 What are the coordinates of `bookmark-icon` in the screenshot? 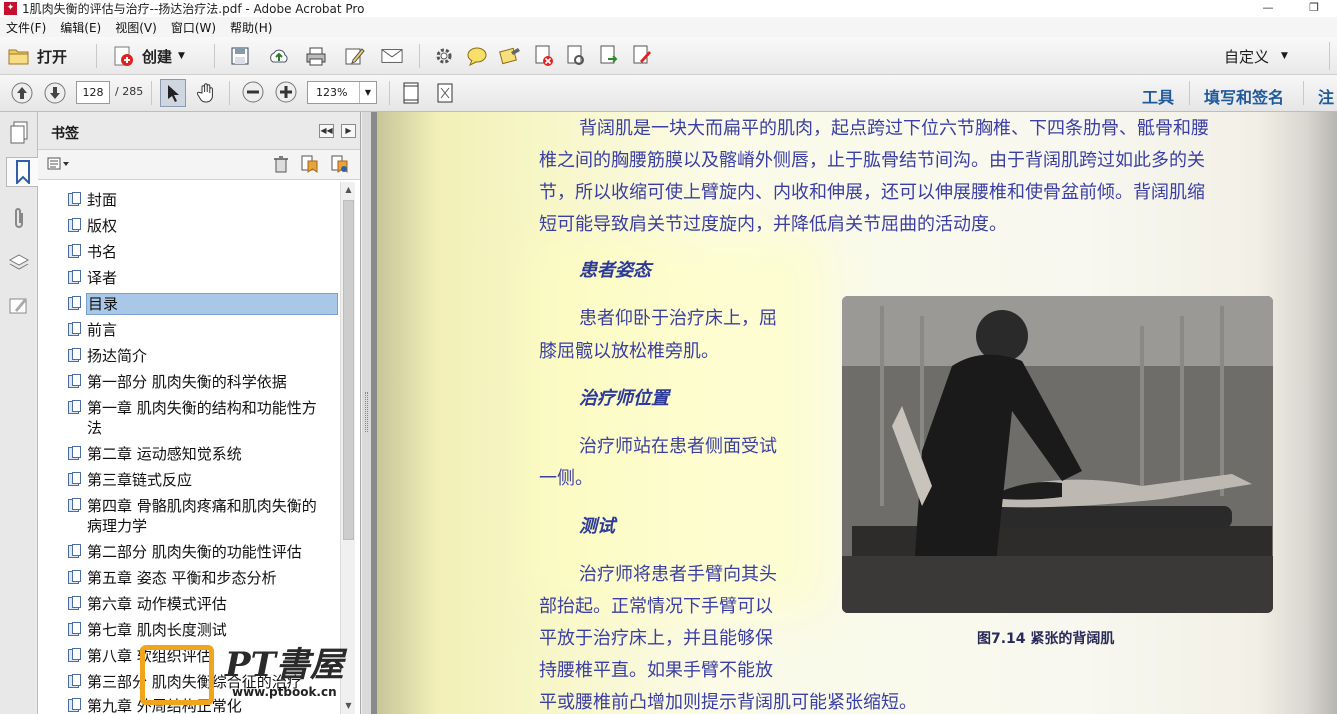 It's located at (22, 172).